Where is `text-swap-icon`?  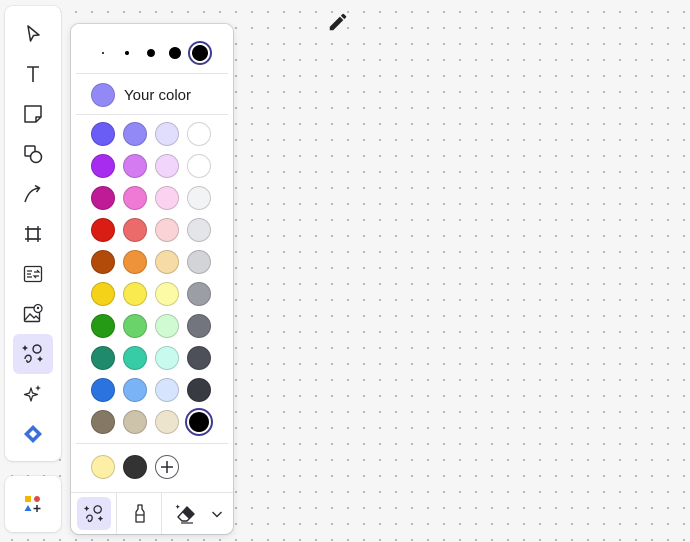
text-swap-icon is located at coordinates (33, 274).